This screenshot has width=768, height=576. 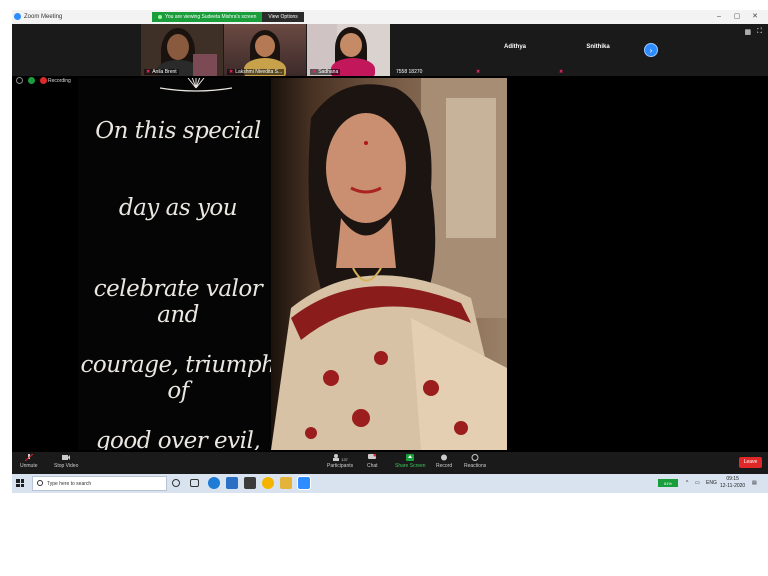 What do you see at coordinates (304, 483) in the screenshot?
I see `zoom-taskbar-icon` at bounding box center [304, 483].